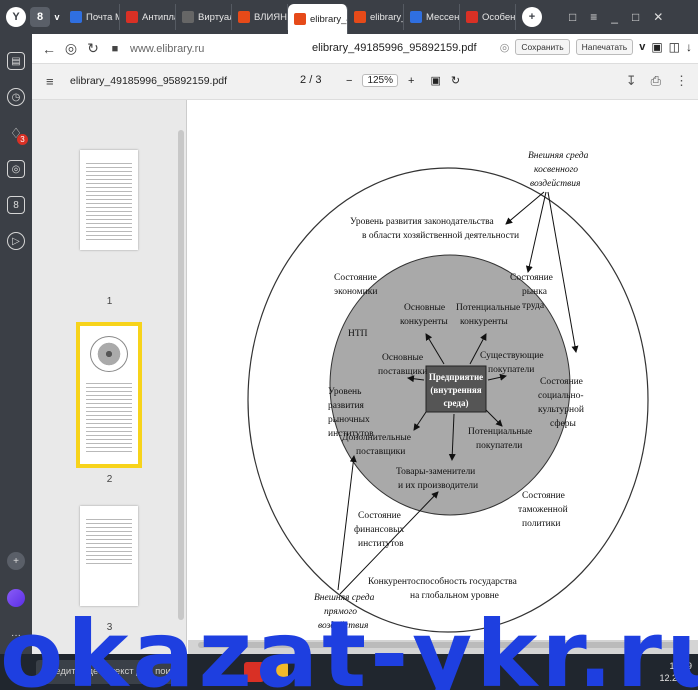 The height and width of the screenshot is (690, 698). What do you see at coordinates (499, 17) in the screenshot?
I see `tab-label: Особеннос` at bounding box center [499, 17].